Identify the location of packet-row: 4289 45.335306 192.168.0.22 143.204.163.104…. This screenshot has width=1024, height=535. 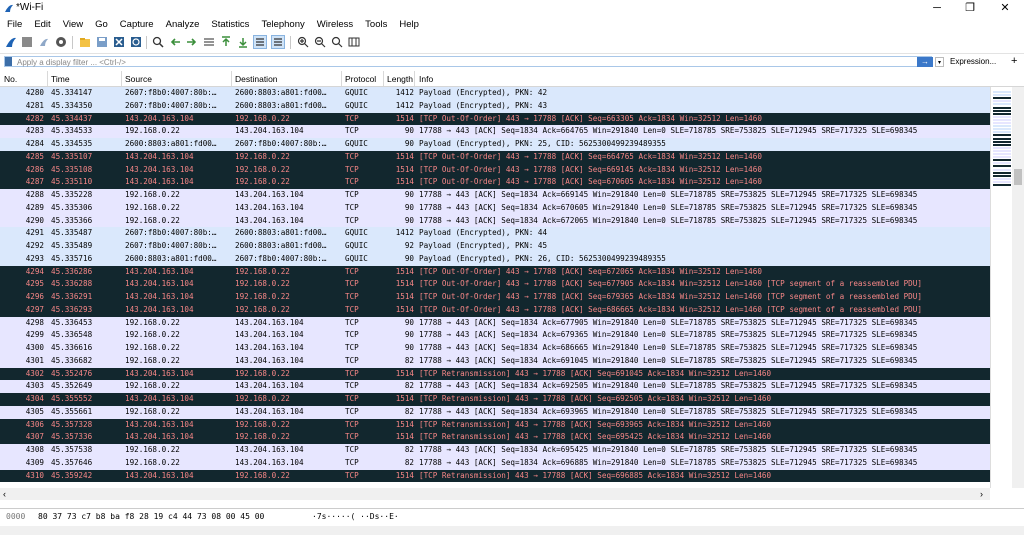
(495, 208).